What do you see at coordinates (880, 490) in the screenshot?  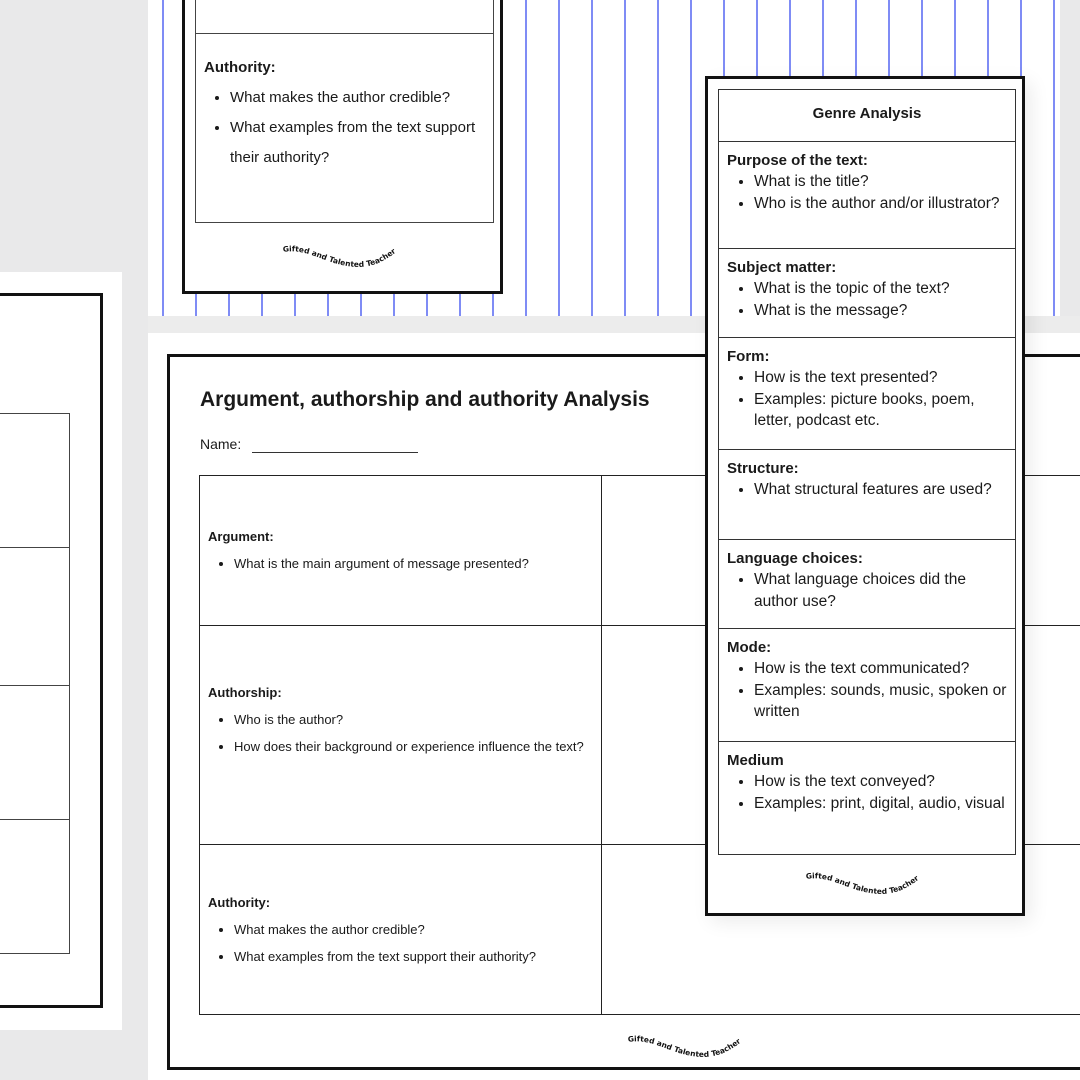 I see `bullet-item: What structural features are used?` at bounding box center [880, 490].